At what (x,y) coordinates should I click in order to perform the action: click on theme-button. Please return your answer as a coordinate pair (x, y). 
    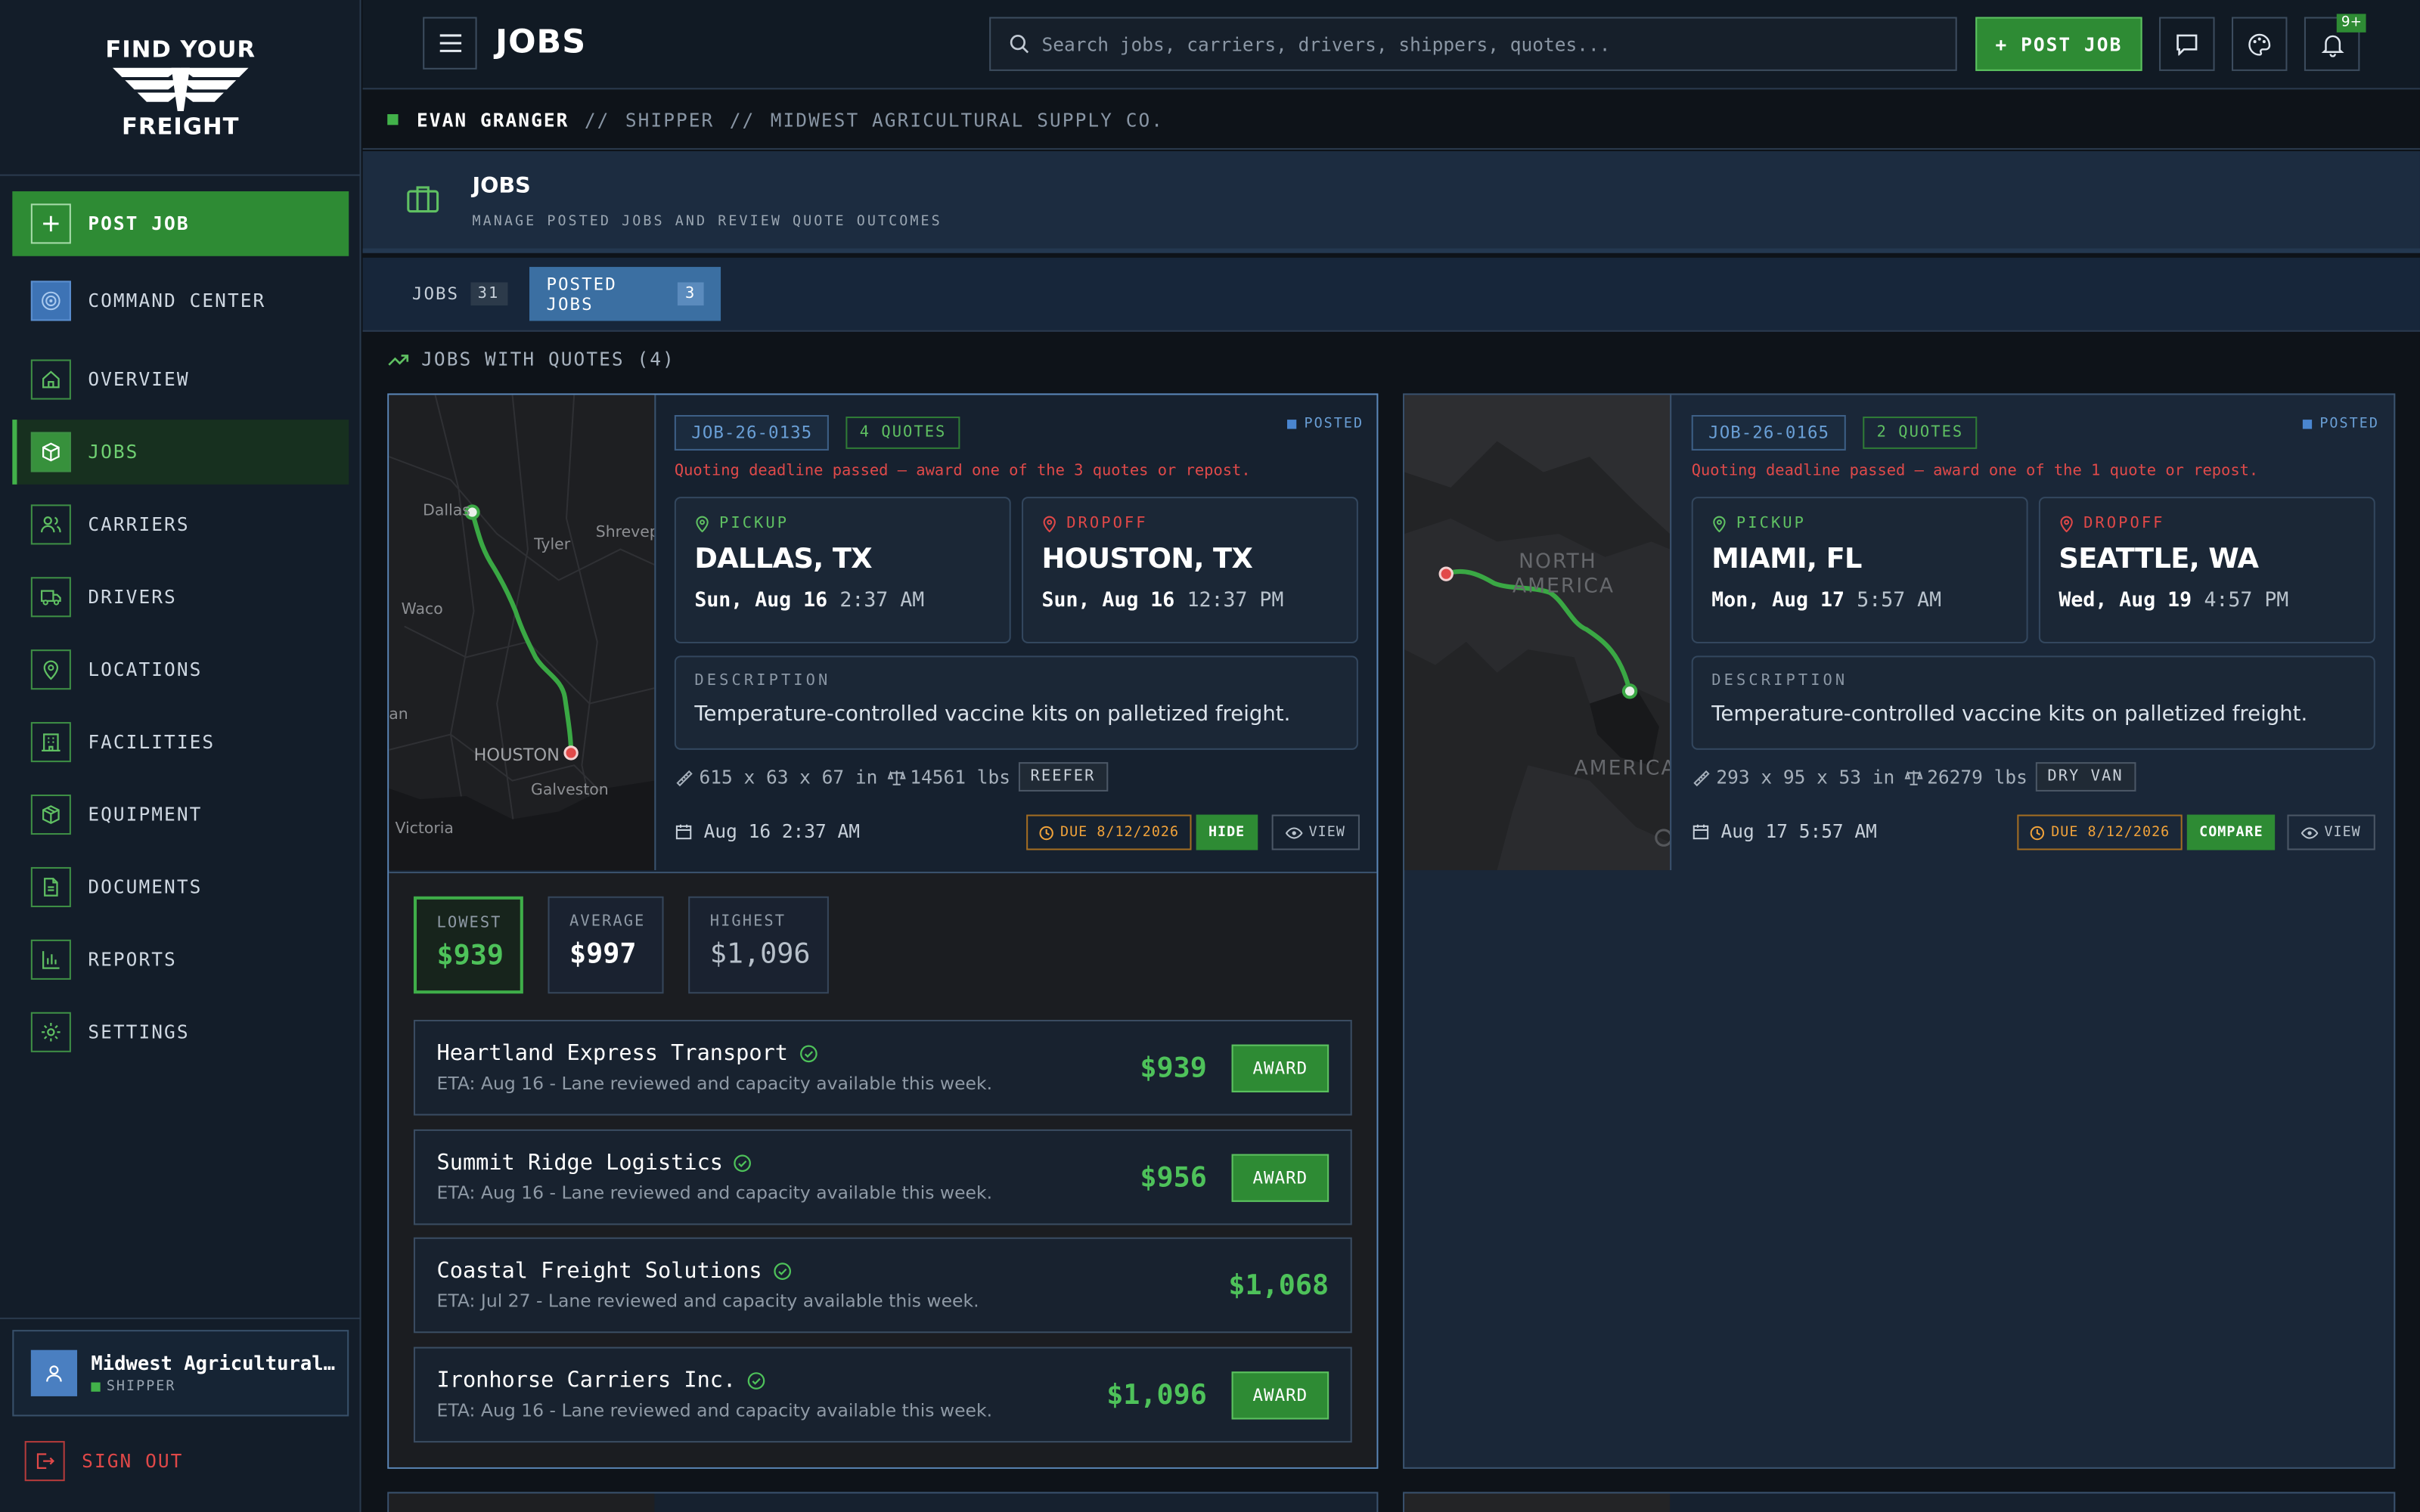
    Looking at the image, I should click on (2259, 44).